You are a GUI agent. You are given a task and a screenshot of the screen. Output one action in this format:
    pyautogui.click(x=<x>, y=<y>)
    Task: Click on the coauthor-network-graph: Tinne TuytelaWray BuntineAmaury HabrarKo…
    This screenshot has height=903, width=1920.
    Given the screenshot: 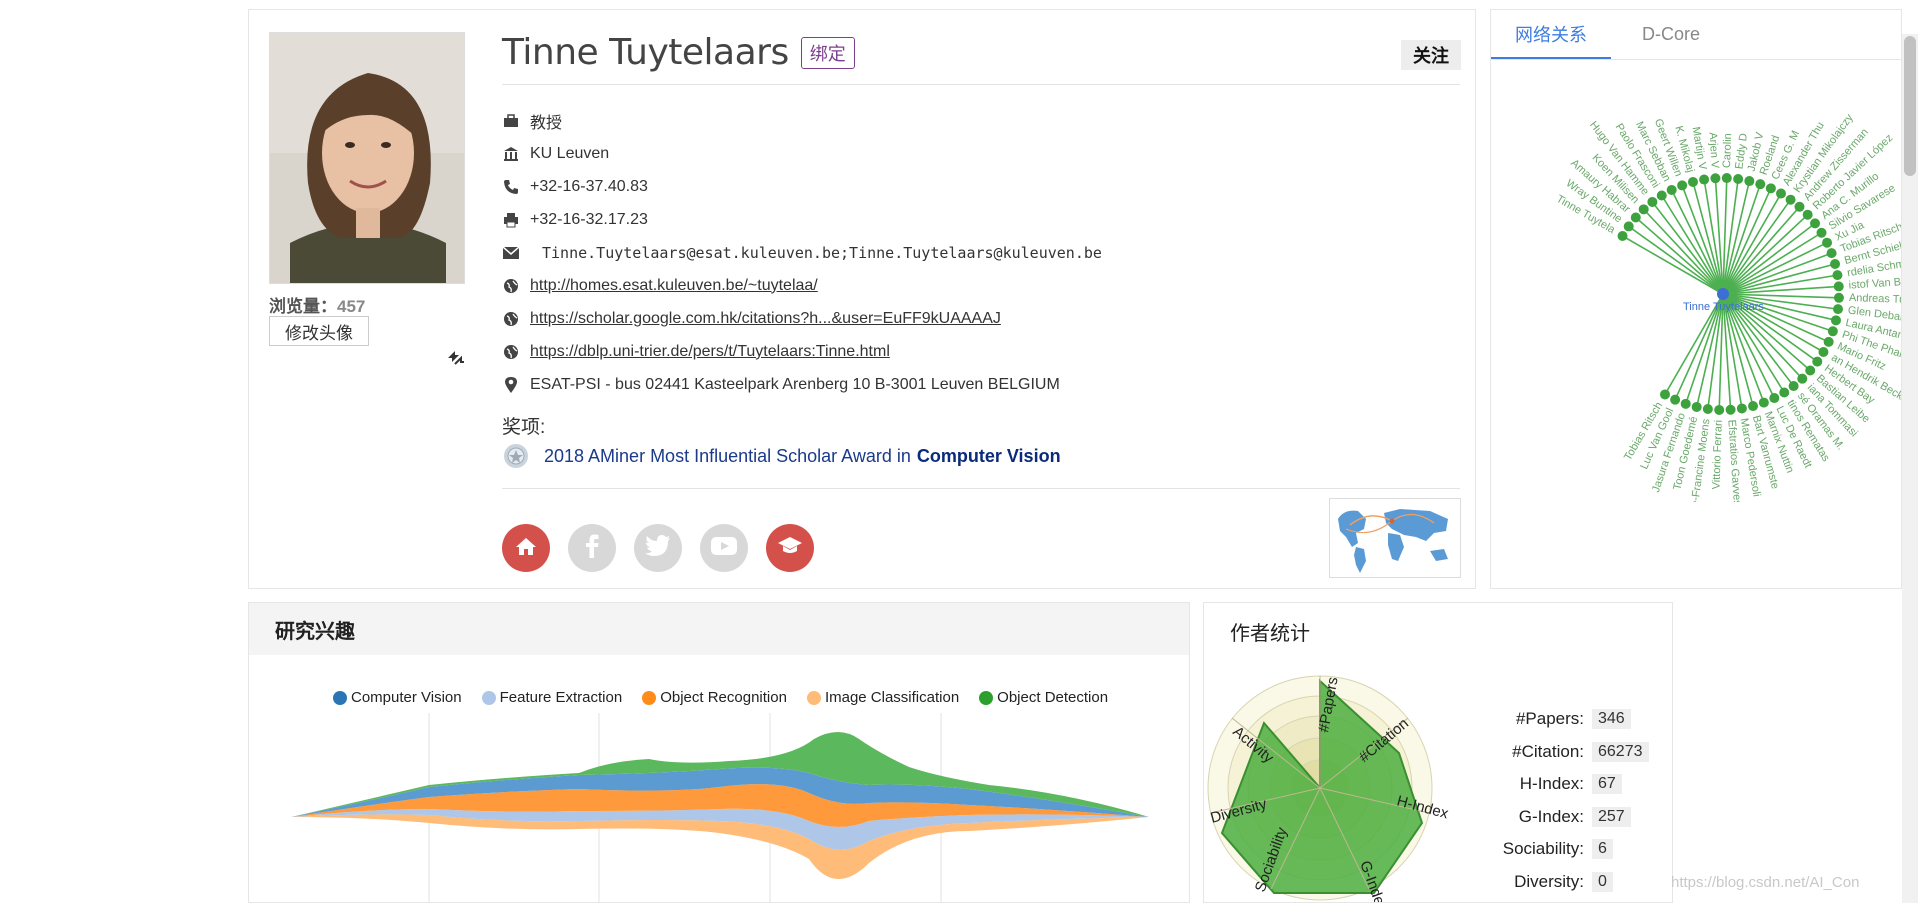 What is the action you would take?
    pyautogui.click(x=1696, y=282)
    